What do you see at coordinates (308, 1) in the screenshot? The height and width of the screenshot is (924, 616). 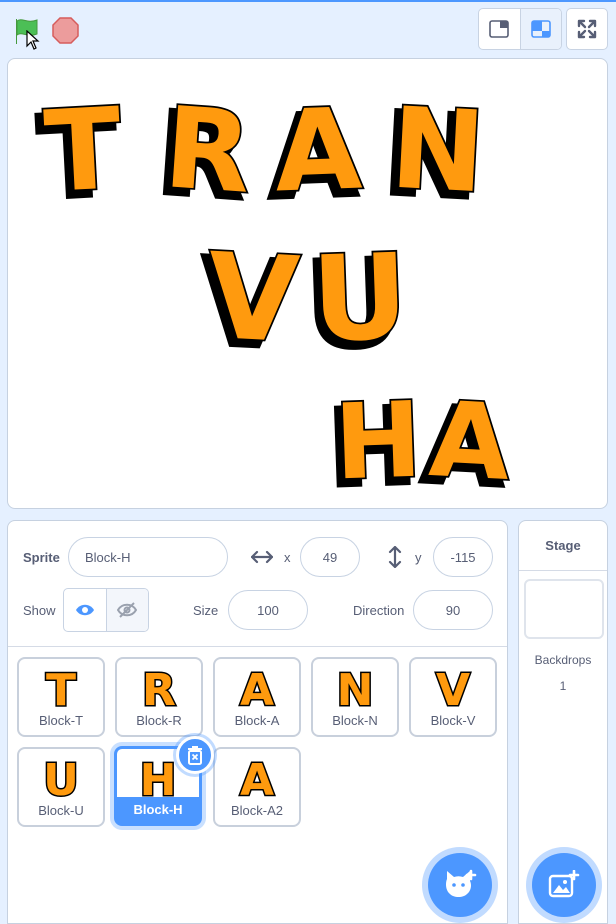 I see `top-accent-line` at bounding box center [308, 1].